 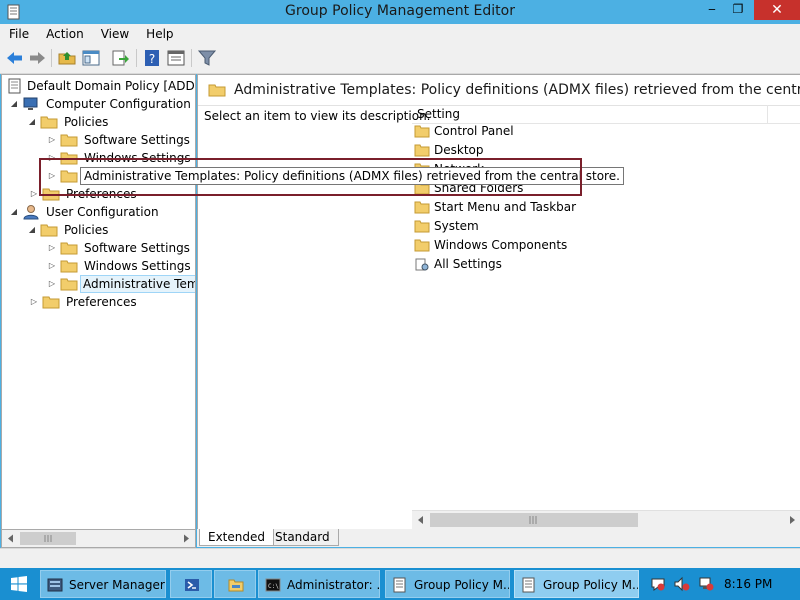 What do you see at coordinates (712, 10) in the screenshot?
I see `minimize-button: ‒` at bounding box center [712, 10].